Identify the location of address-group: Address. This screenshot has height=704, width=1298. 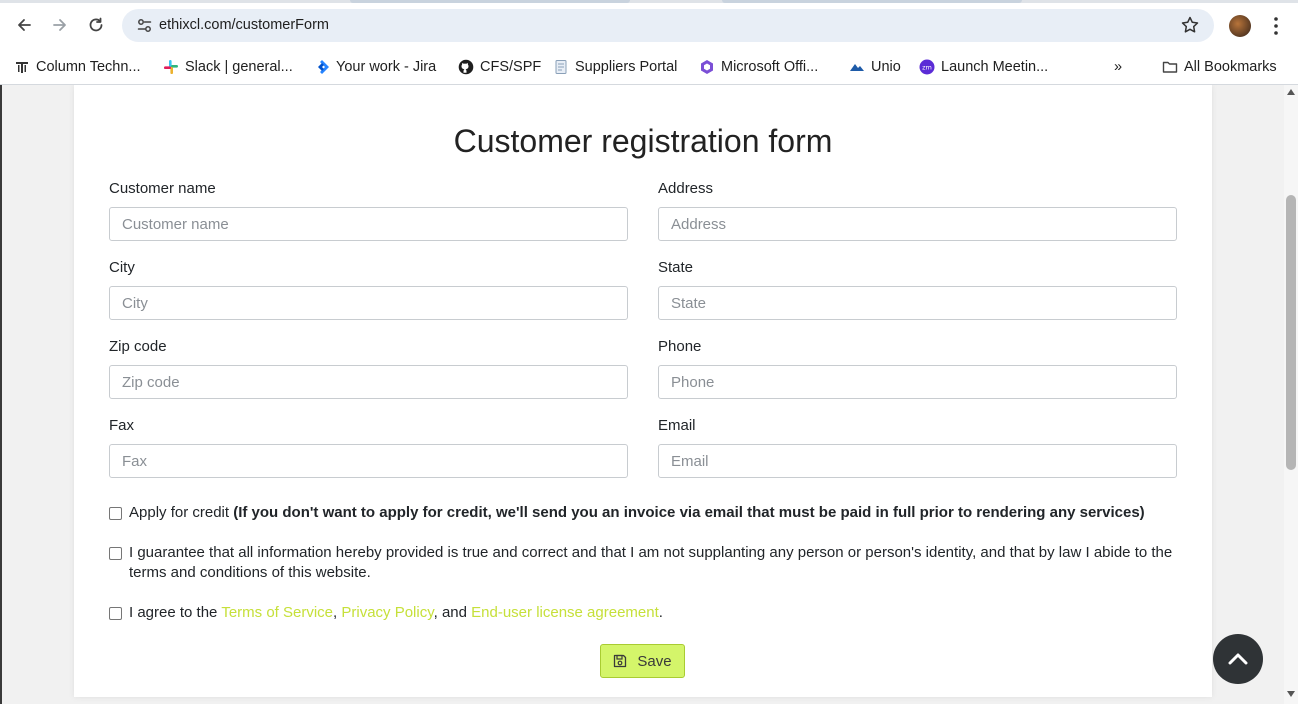
(918, 210).